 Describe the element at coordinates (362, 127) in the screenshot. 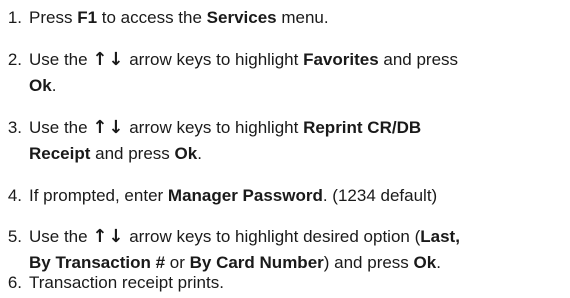

I see `key-term: Reprint CR/DB` at that location.